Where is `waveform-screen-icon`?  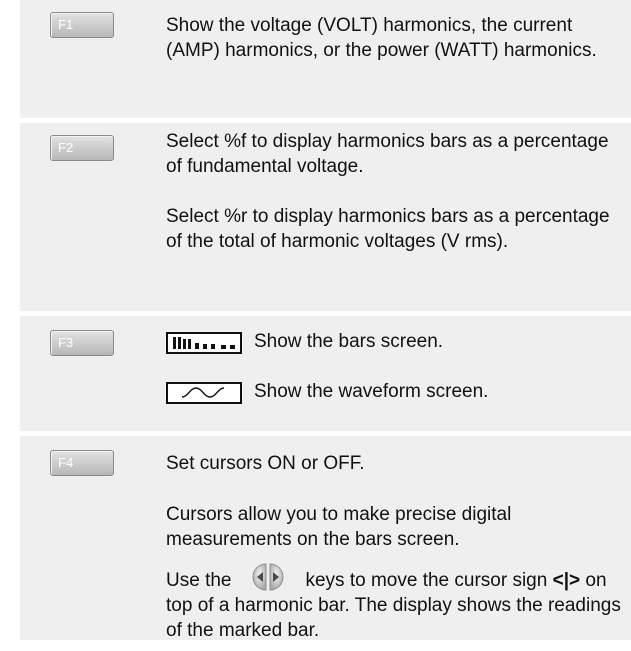 waveform-screen-icon is located at coordinates (204, 393).